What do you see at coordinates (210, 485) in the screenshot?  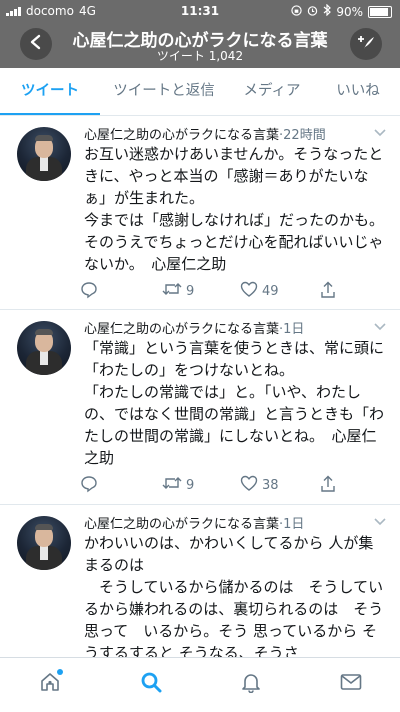 I see `tweet-actions: 9 38` at bounding box center [210, 485].